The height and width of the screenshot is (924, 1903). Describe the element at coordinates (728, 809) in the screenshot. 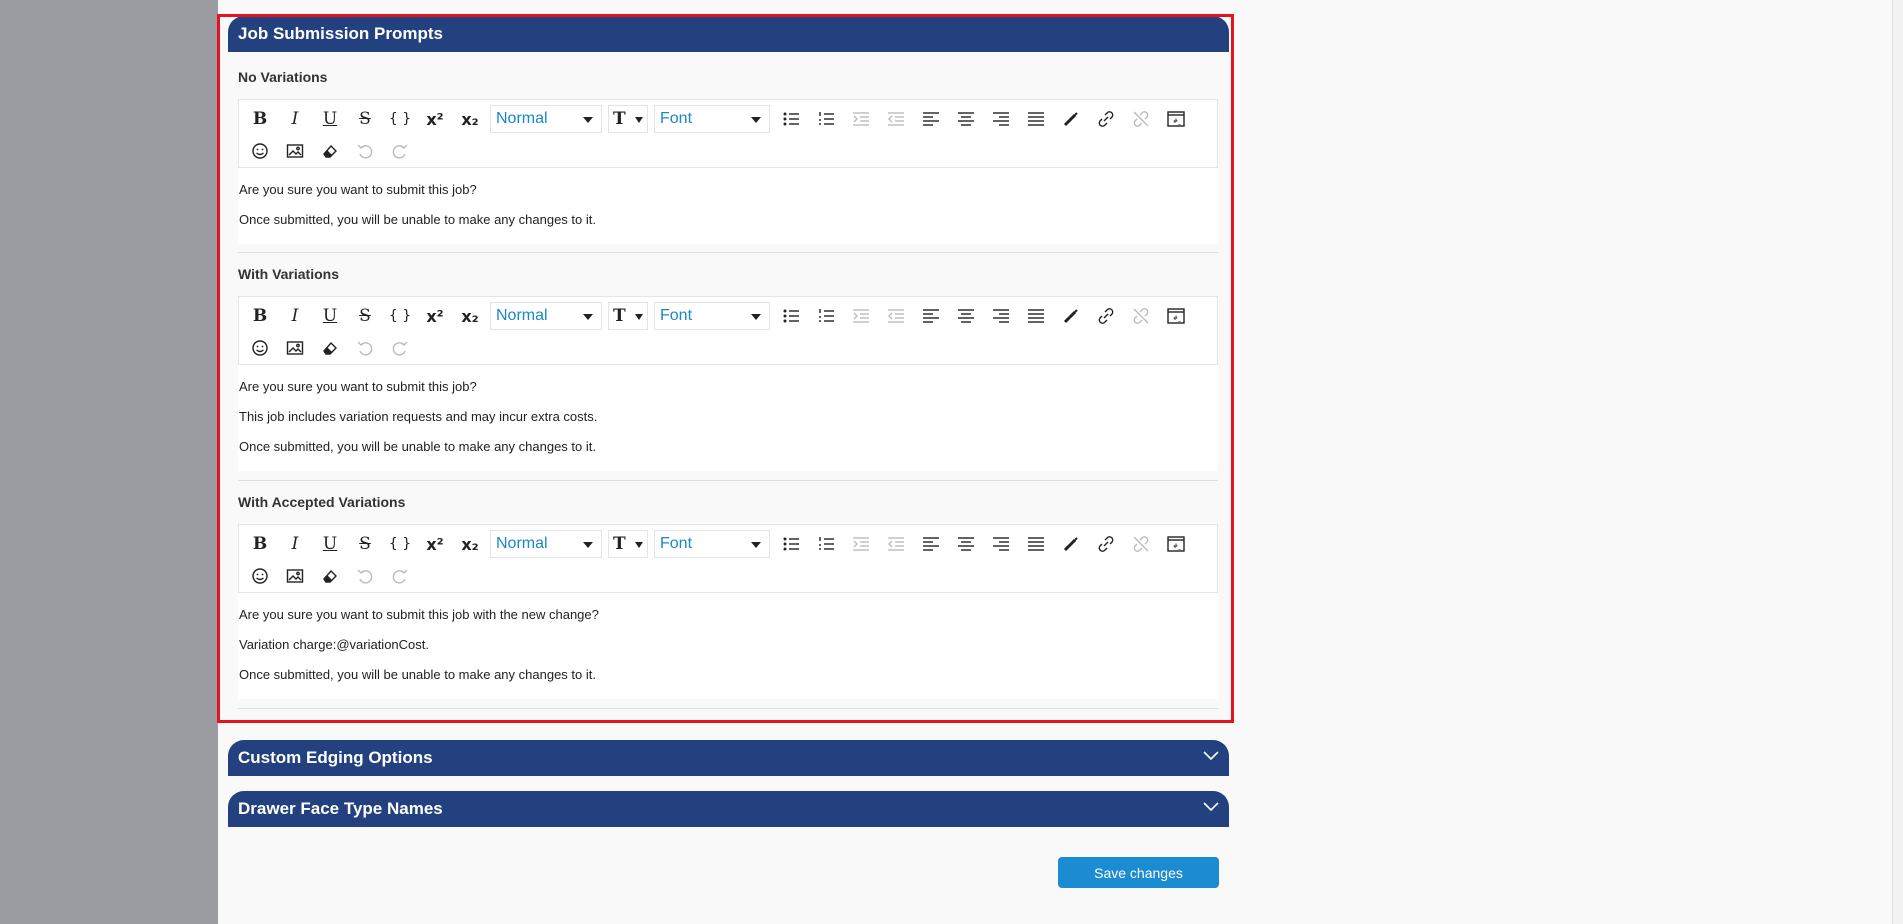

I see `panel-header-drawer-face: Drawer Face Type Names` at that location.